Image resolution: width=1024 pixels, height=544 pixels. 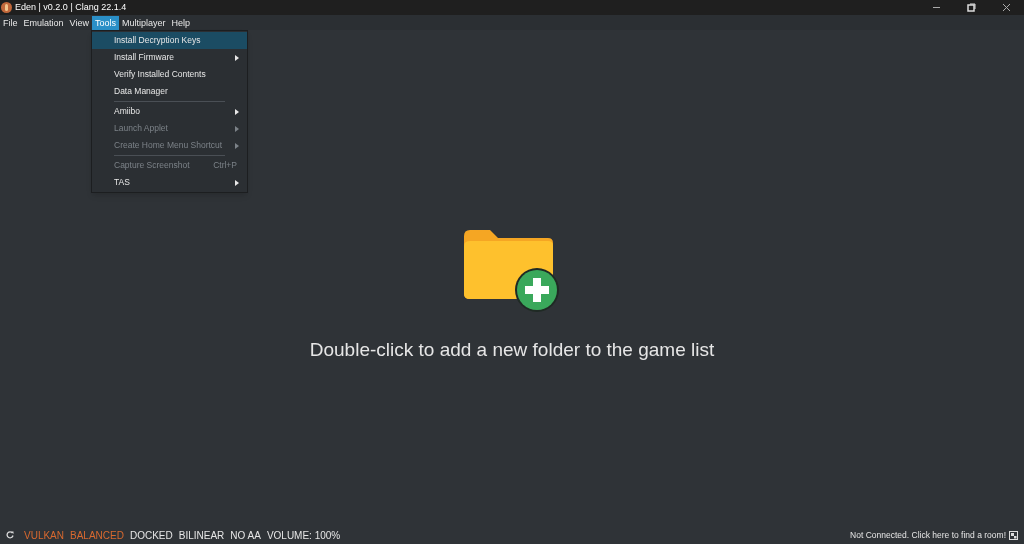 I want to click on menu-item: File, so click(x=10, y=22).